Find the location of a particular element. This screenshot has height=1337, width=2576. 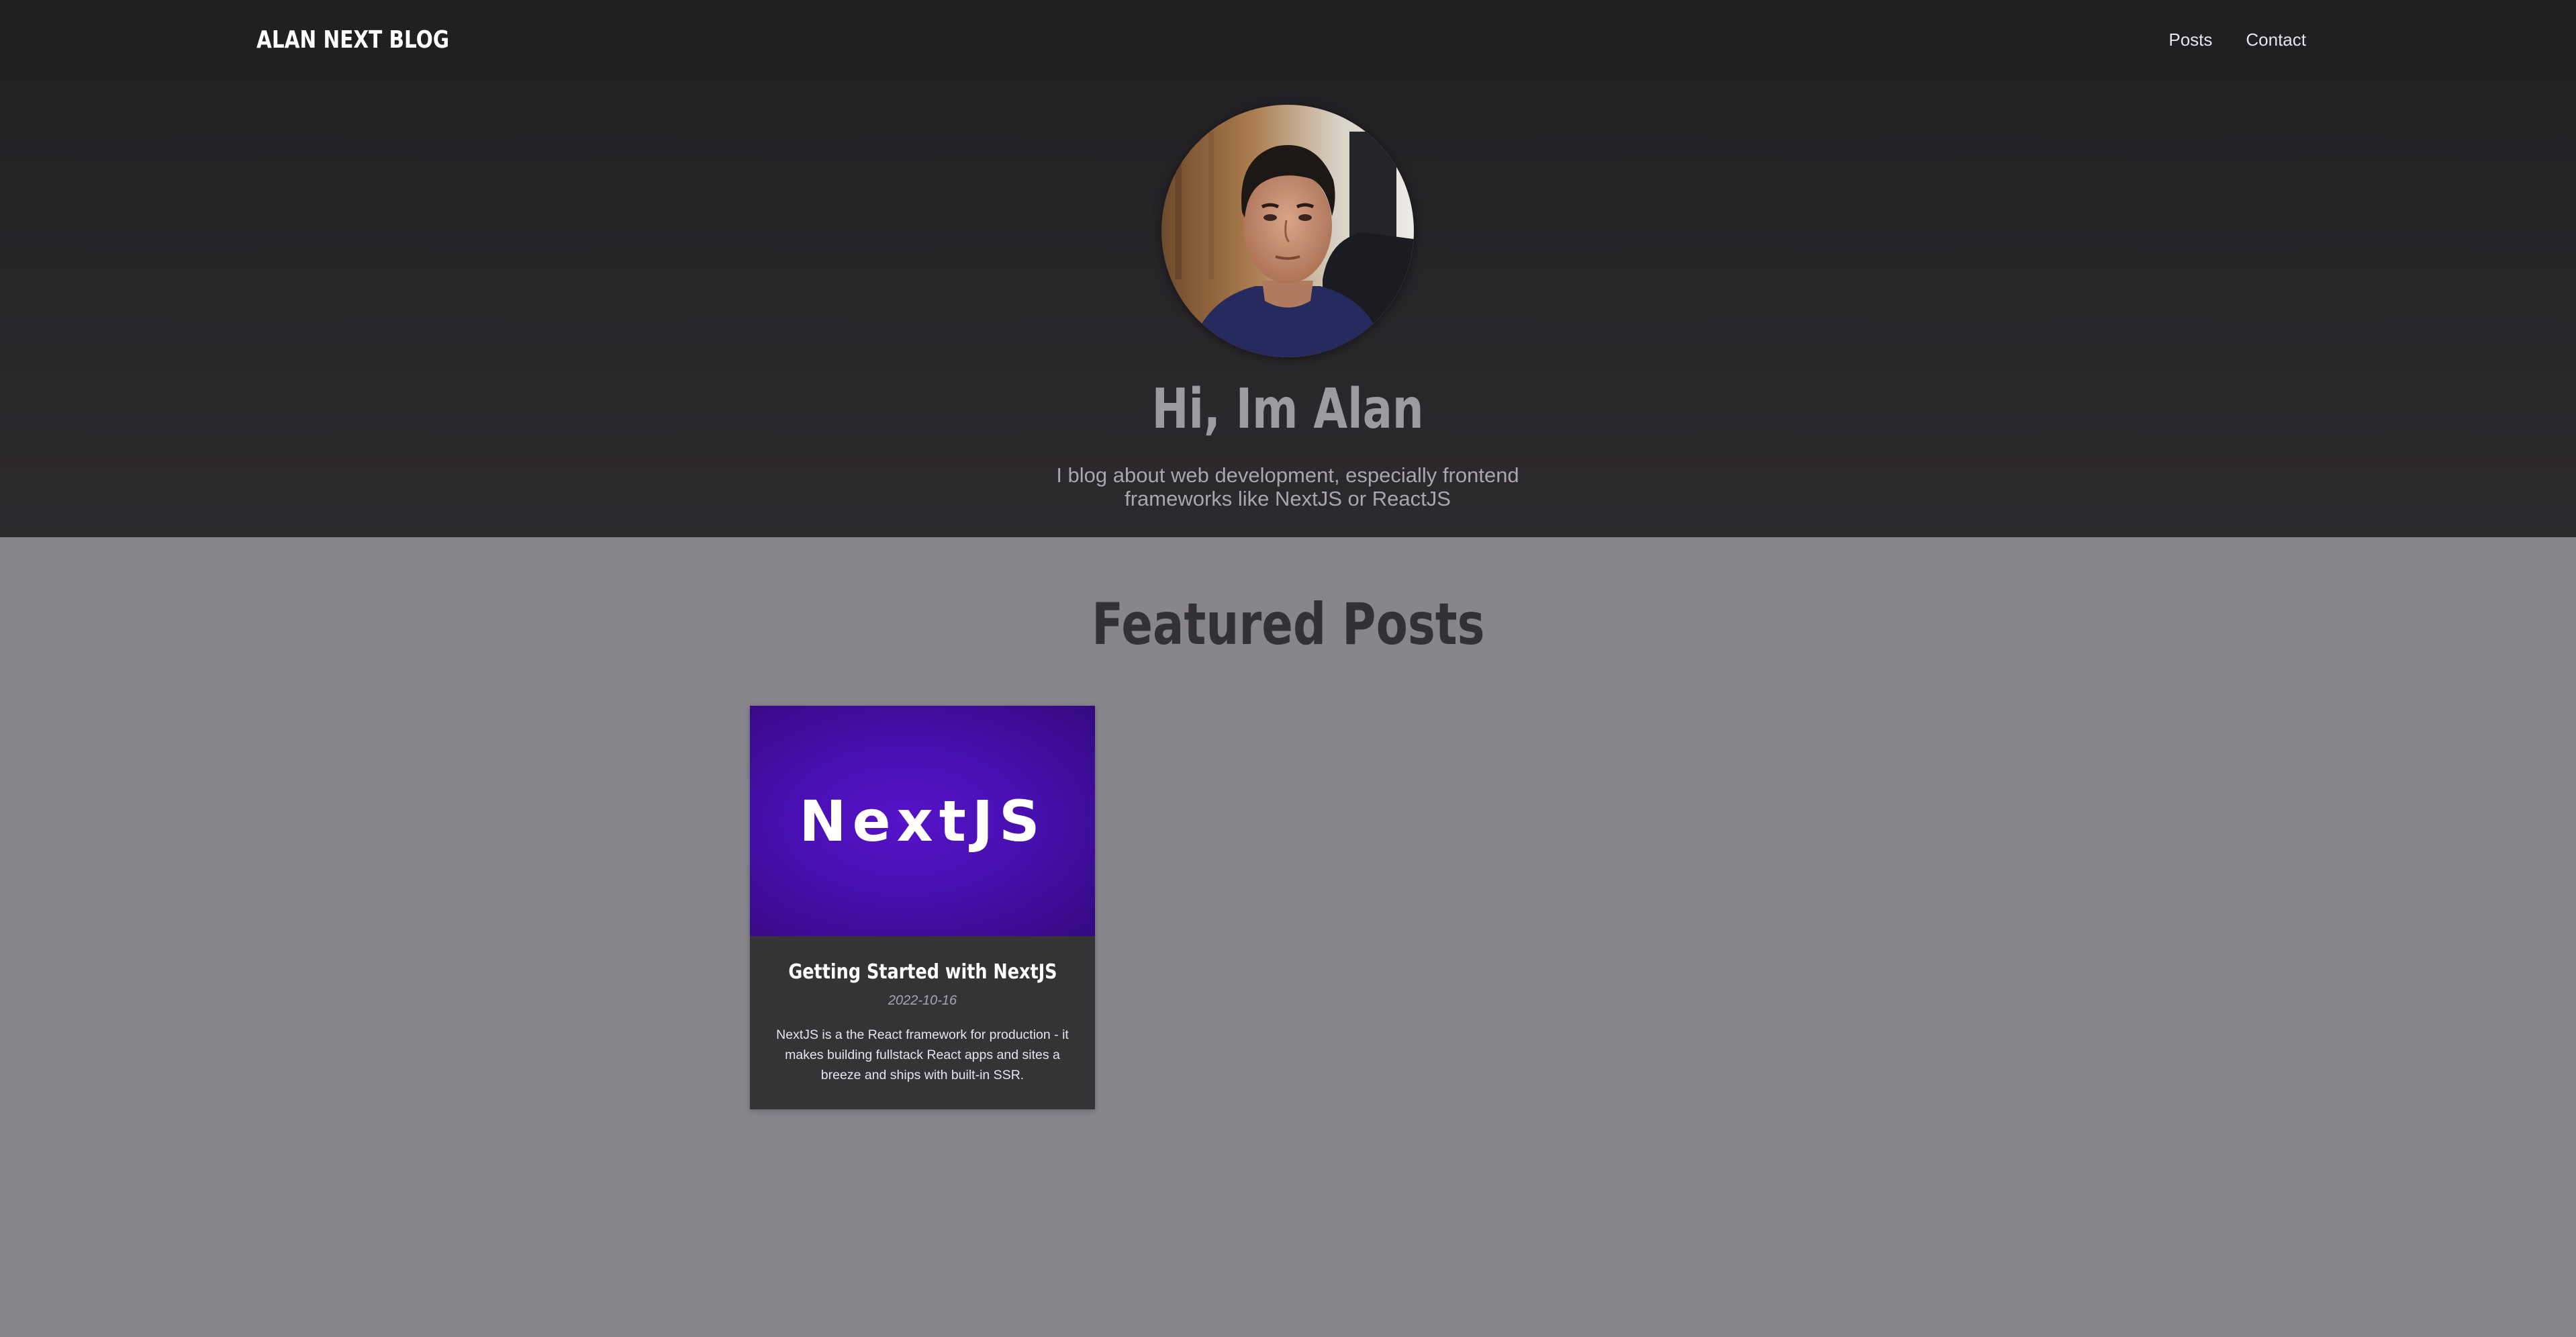

site-logo: ALAN NEXT BLOG is located at coordinates (352, 40).